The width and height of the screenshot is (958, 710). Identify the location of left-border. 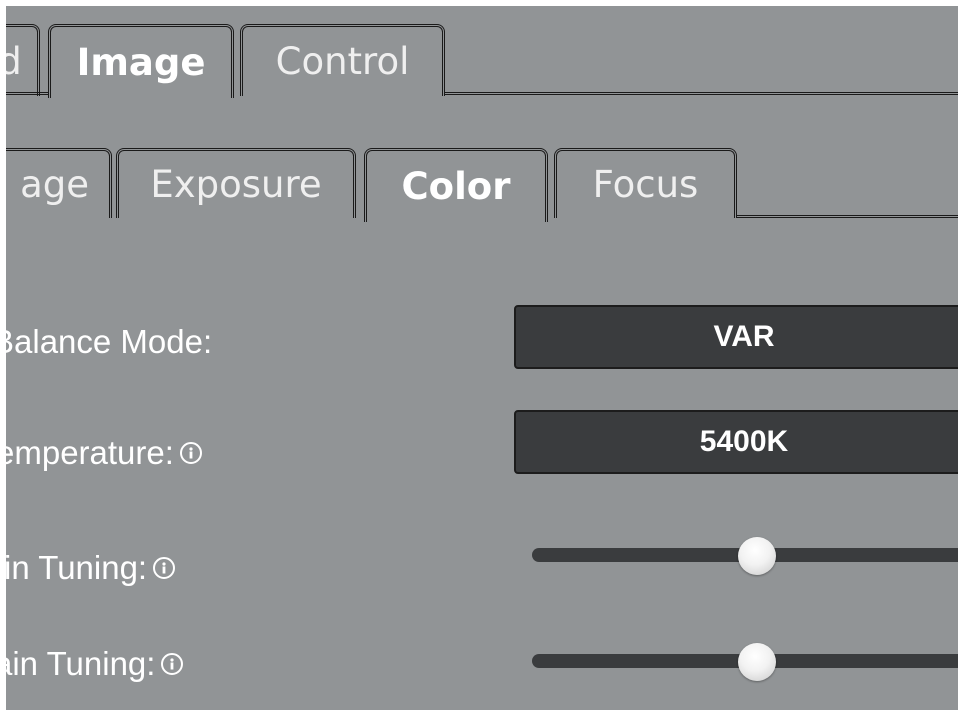
(3, 355).